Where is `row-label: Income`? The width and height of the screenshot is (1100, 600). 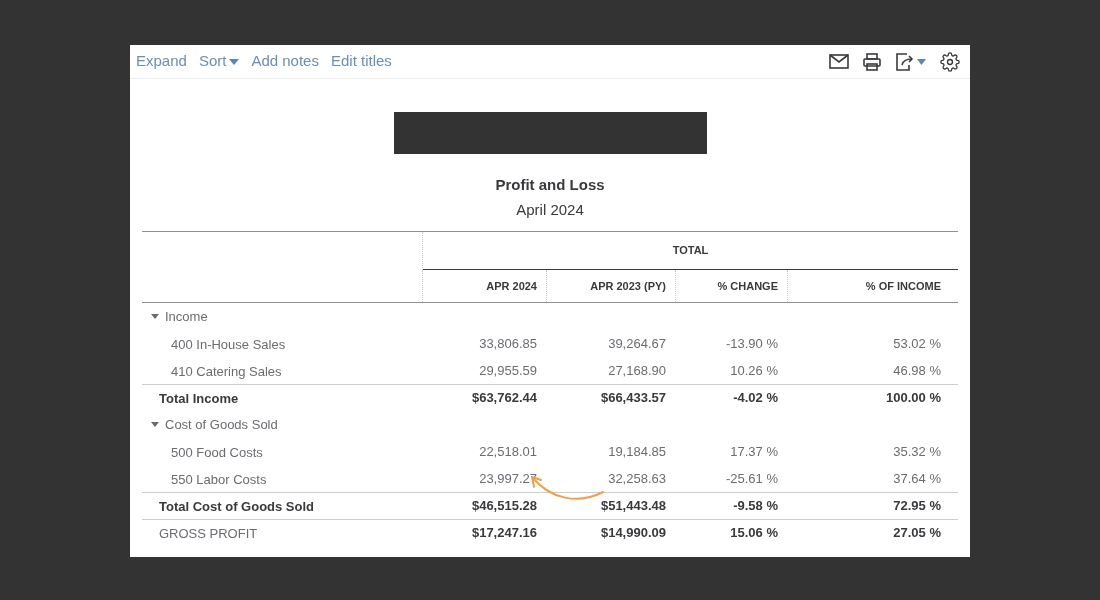
row-label: Income is located at coordinates (186, 316).